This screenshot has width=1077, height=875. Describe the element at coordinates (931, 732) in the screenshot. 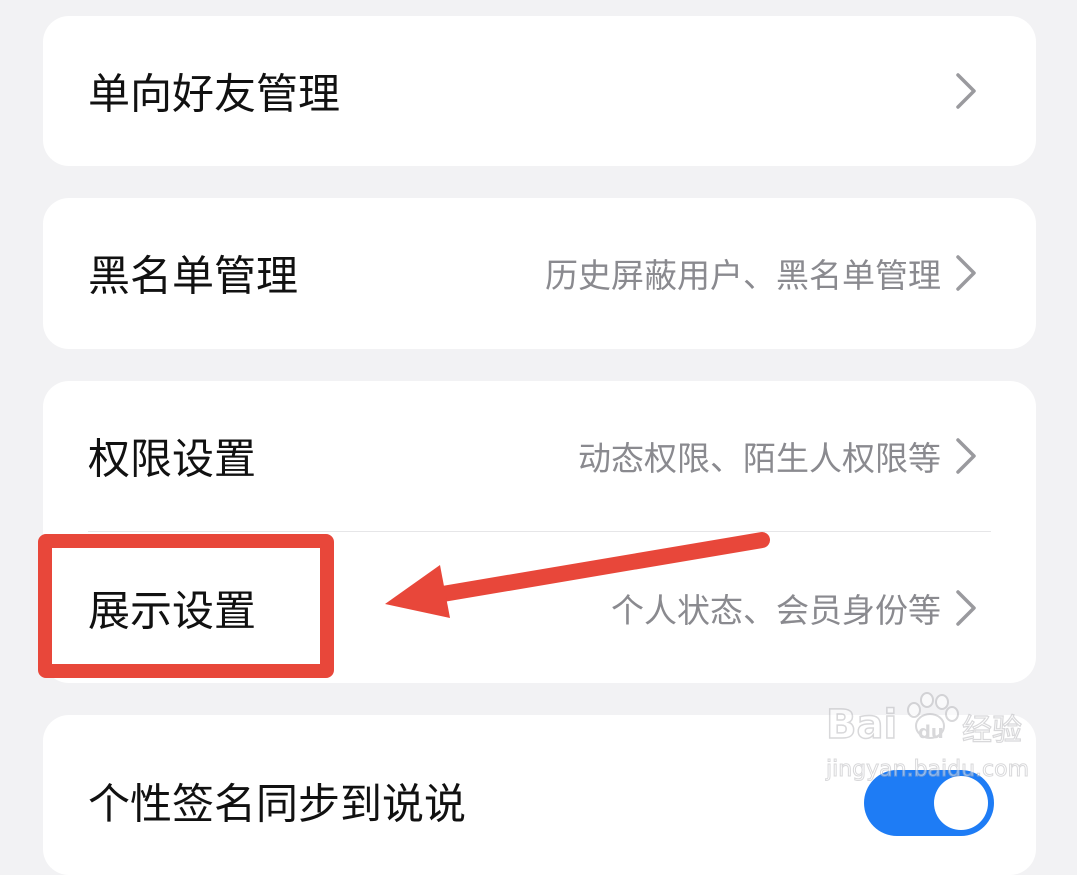

I see `svg-text: du` at that location.